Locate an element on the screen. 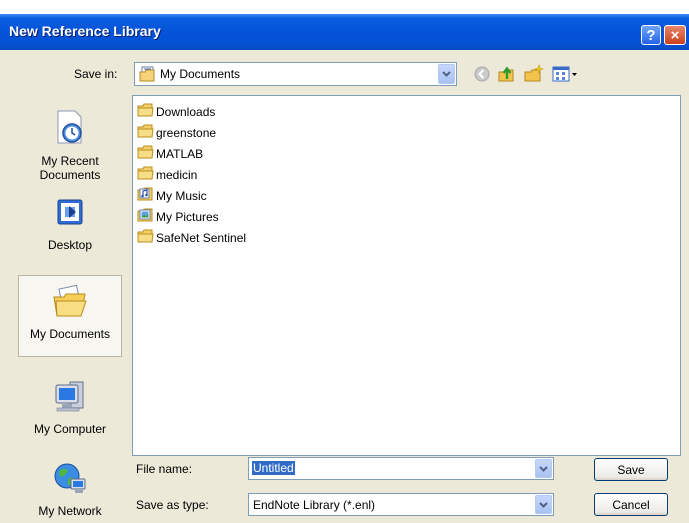  pictures-folder-icon is located at coordinates (146, 216).